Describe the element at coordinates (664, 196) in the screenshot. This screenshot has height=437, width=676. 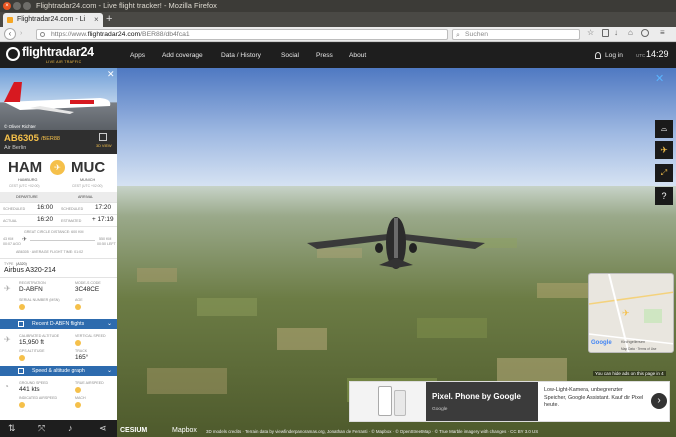
I see `help-icon: ?` at that location.